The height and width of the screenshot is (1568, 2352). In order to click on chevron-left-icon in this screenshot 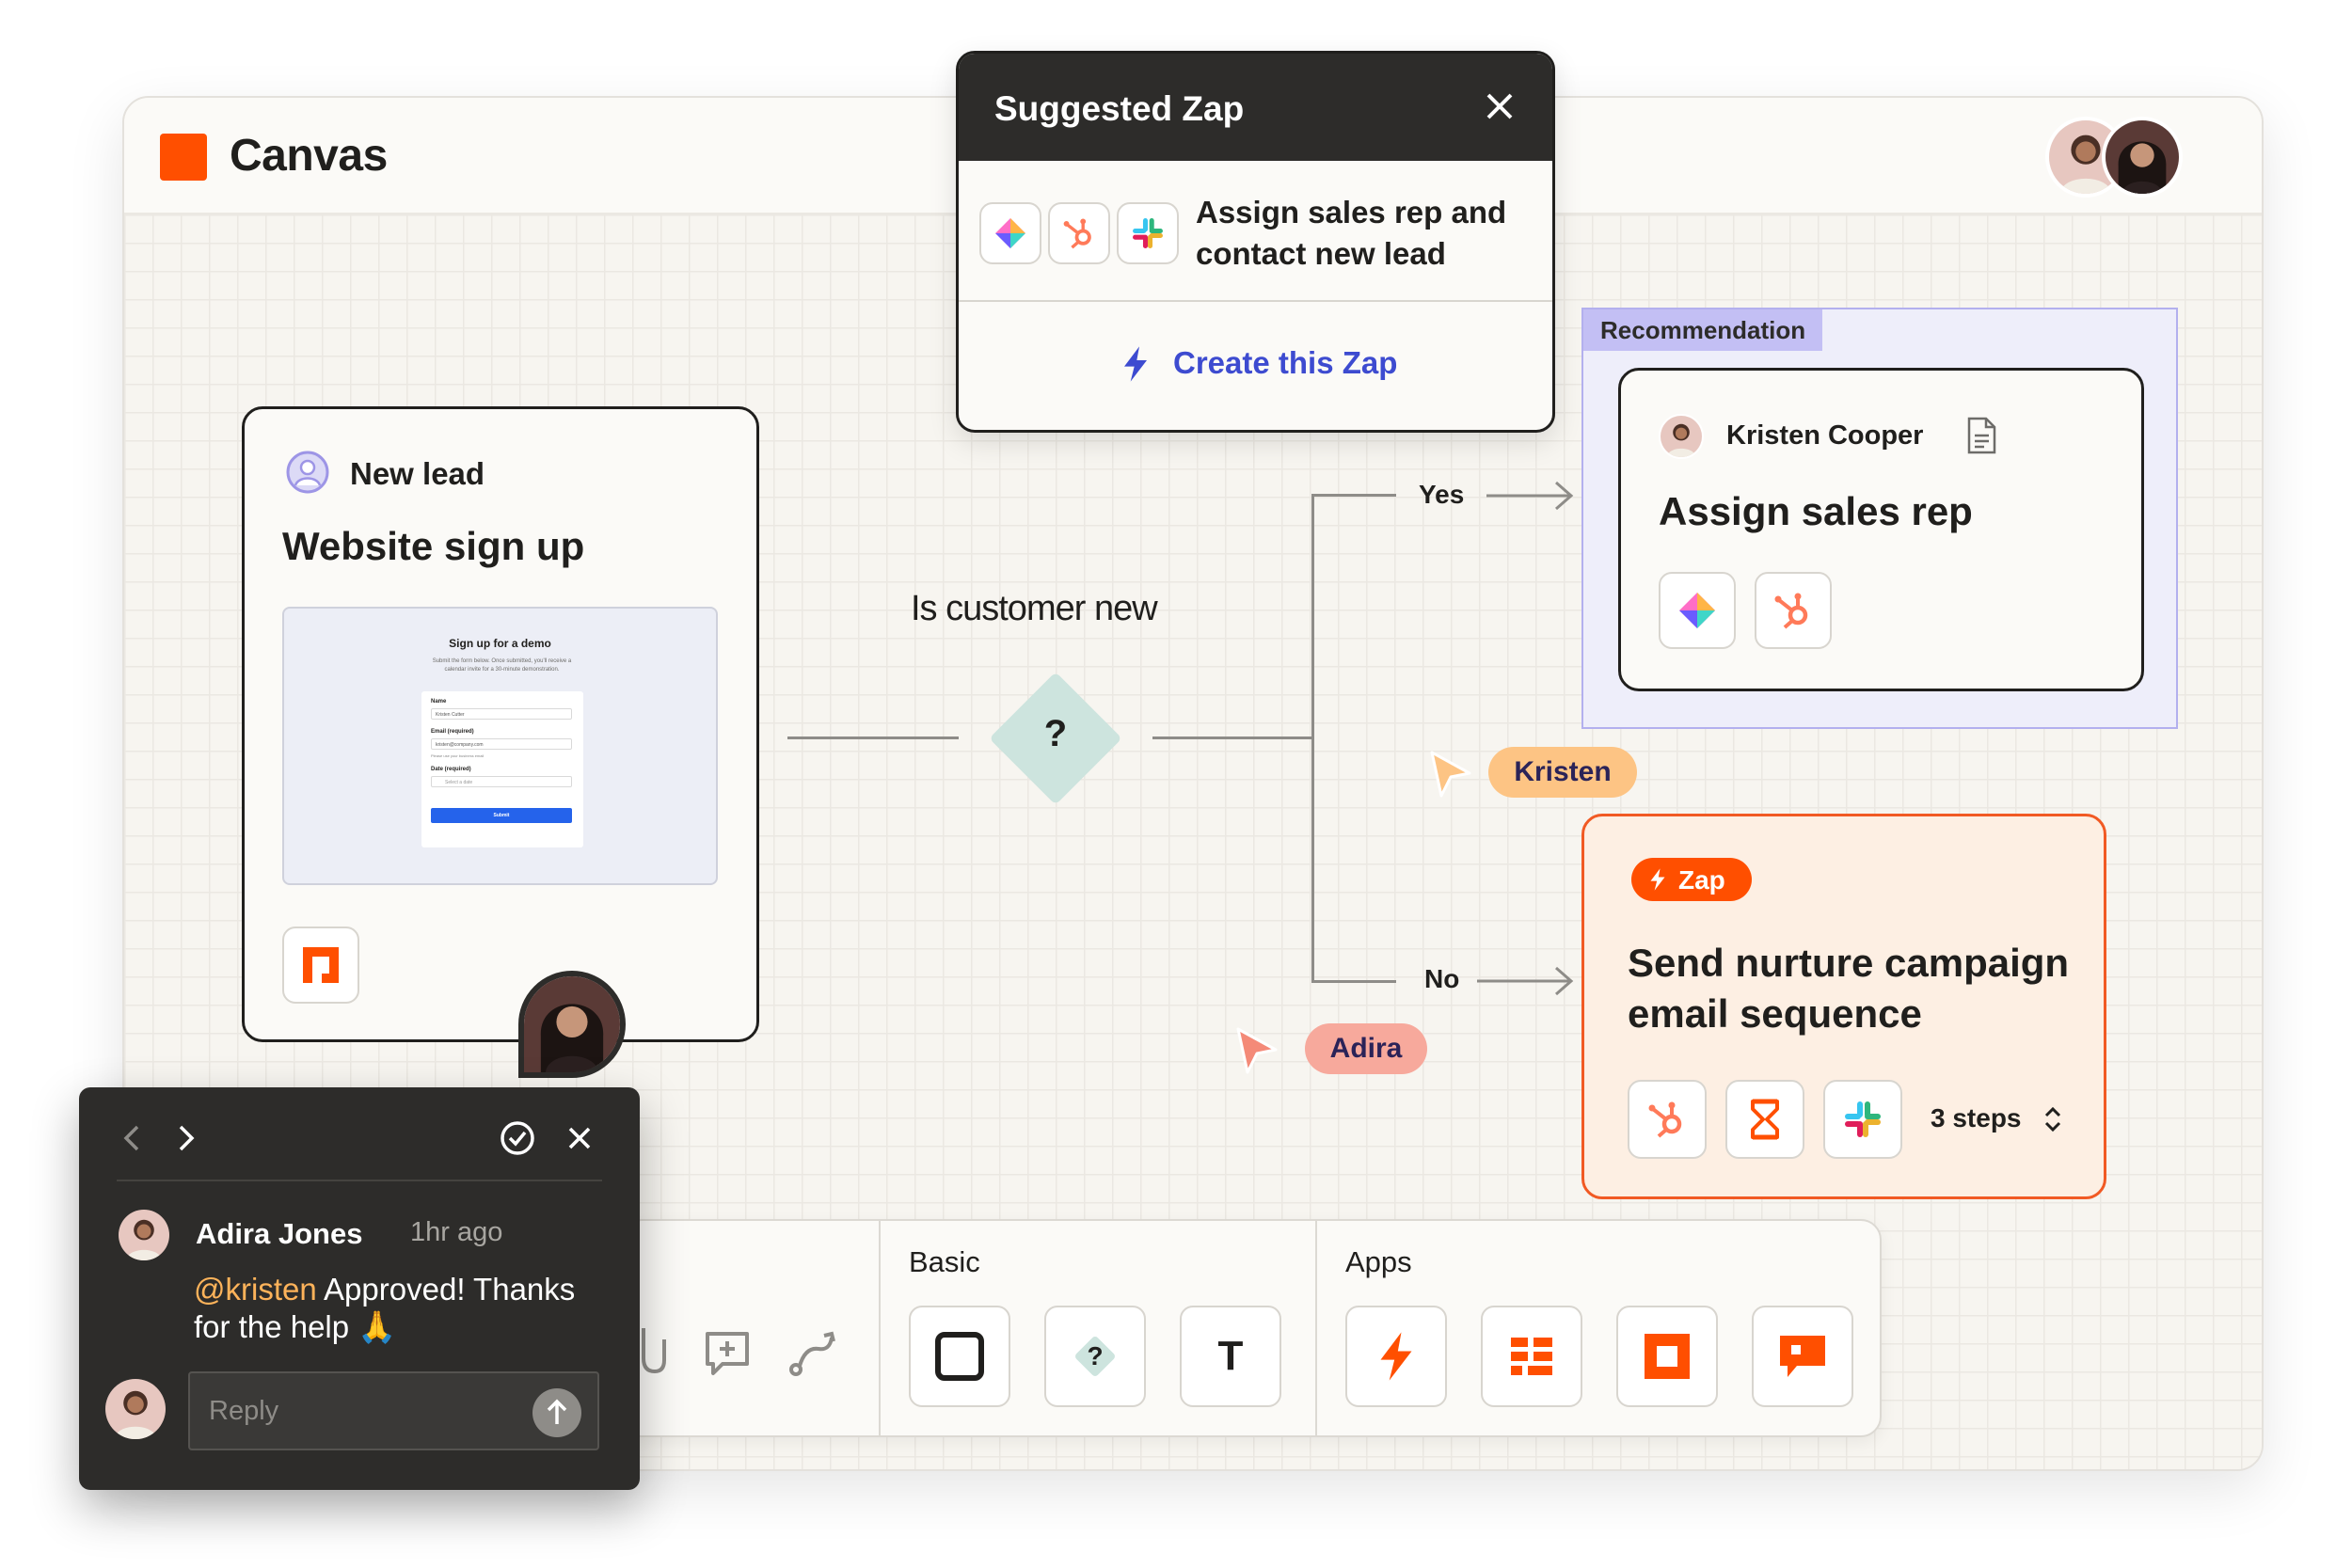, I will do `click(132, 1138)`.